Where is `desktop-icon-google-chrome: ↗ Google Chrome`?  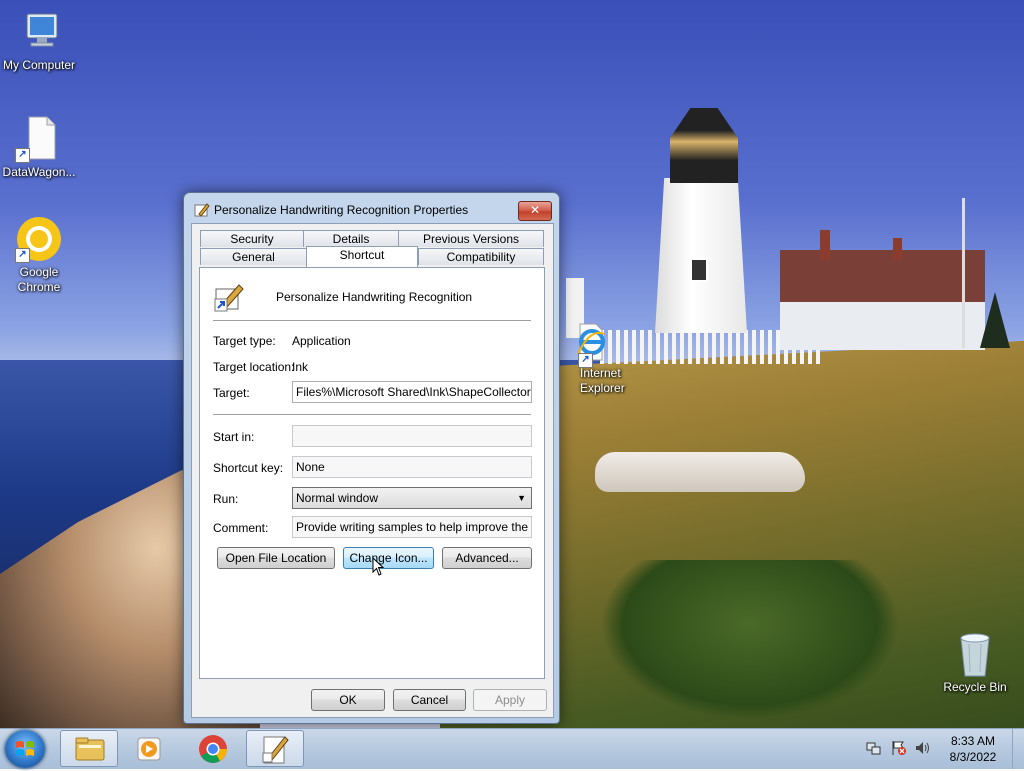 desktop-icon-google-chrome: ↗ Google Chrome is located at coordinates (39, 255).